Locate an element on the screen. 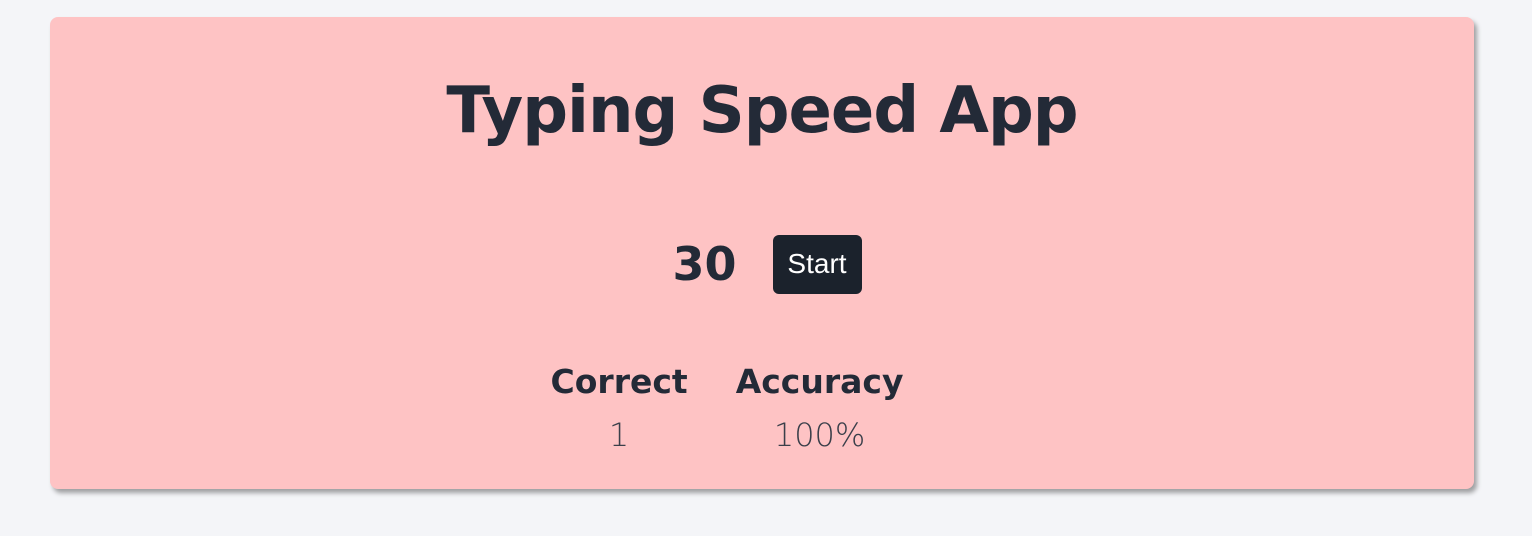  start-button: Start is located at coordinates (817, 264).